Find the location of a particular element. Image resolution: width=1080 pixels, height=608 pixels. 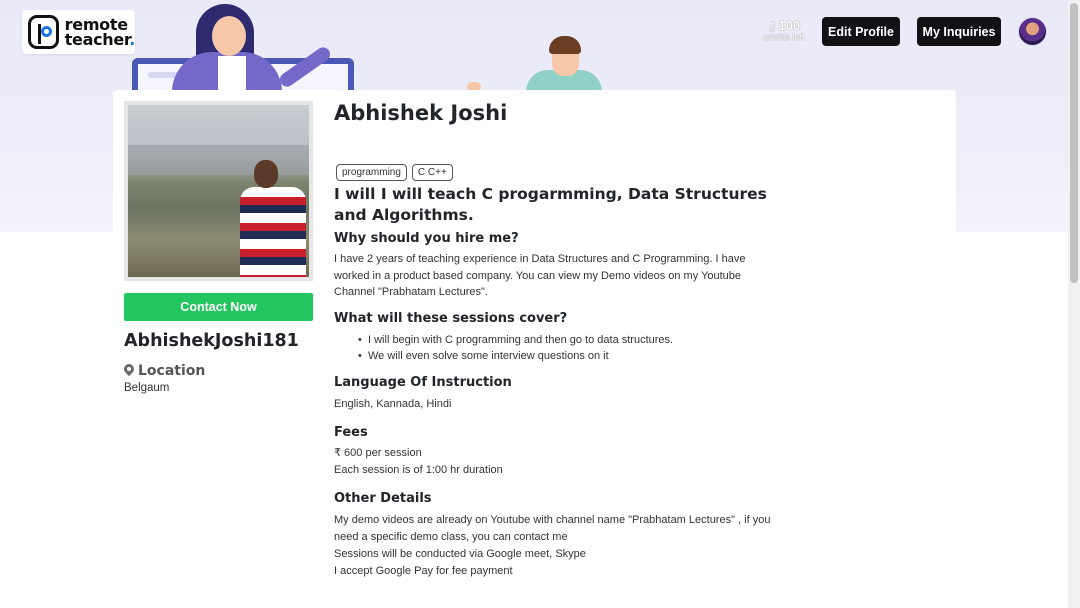

my-inquiries-button: My Inquiries is located at coordinates (959, 31).